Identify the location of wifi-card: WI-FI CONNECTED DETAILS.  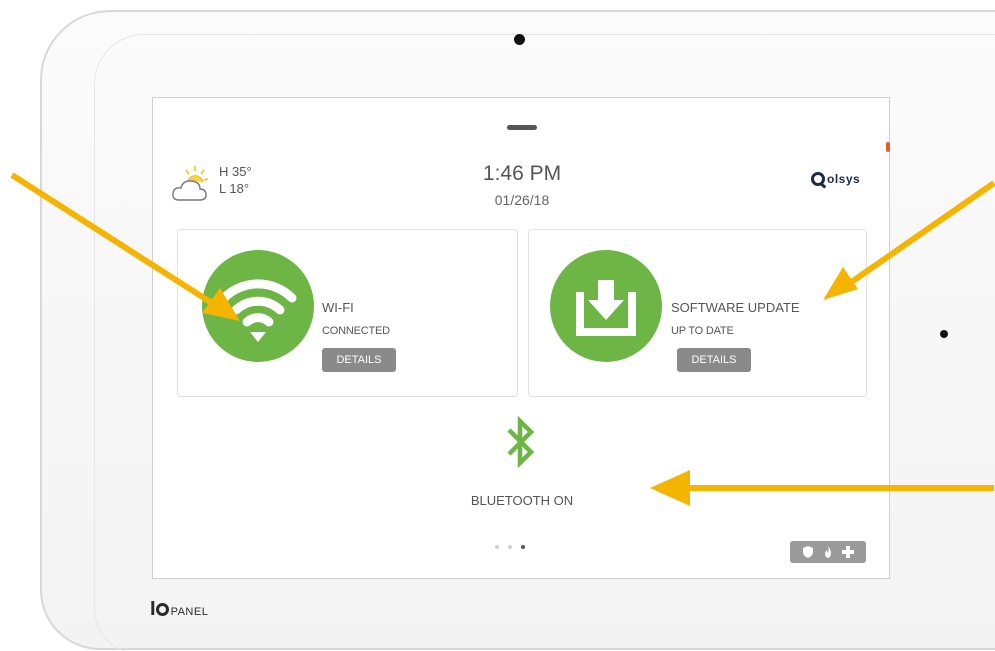
(347, 313).